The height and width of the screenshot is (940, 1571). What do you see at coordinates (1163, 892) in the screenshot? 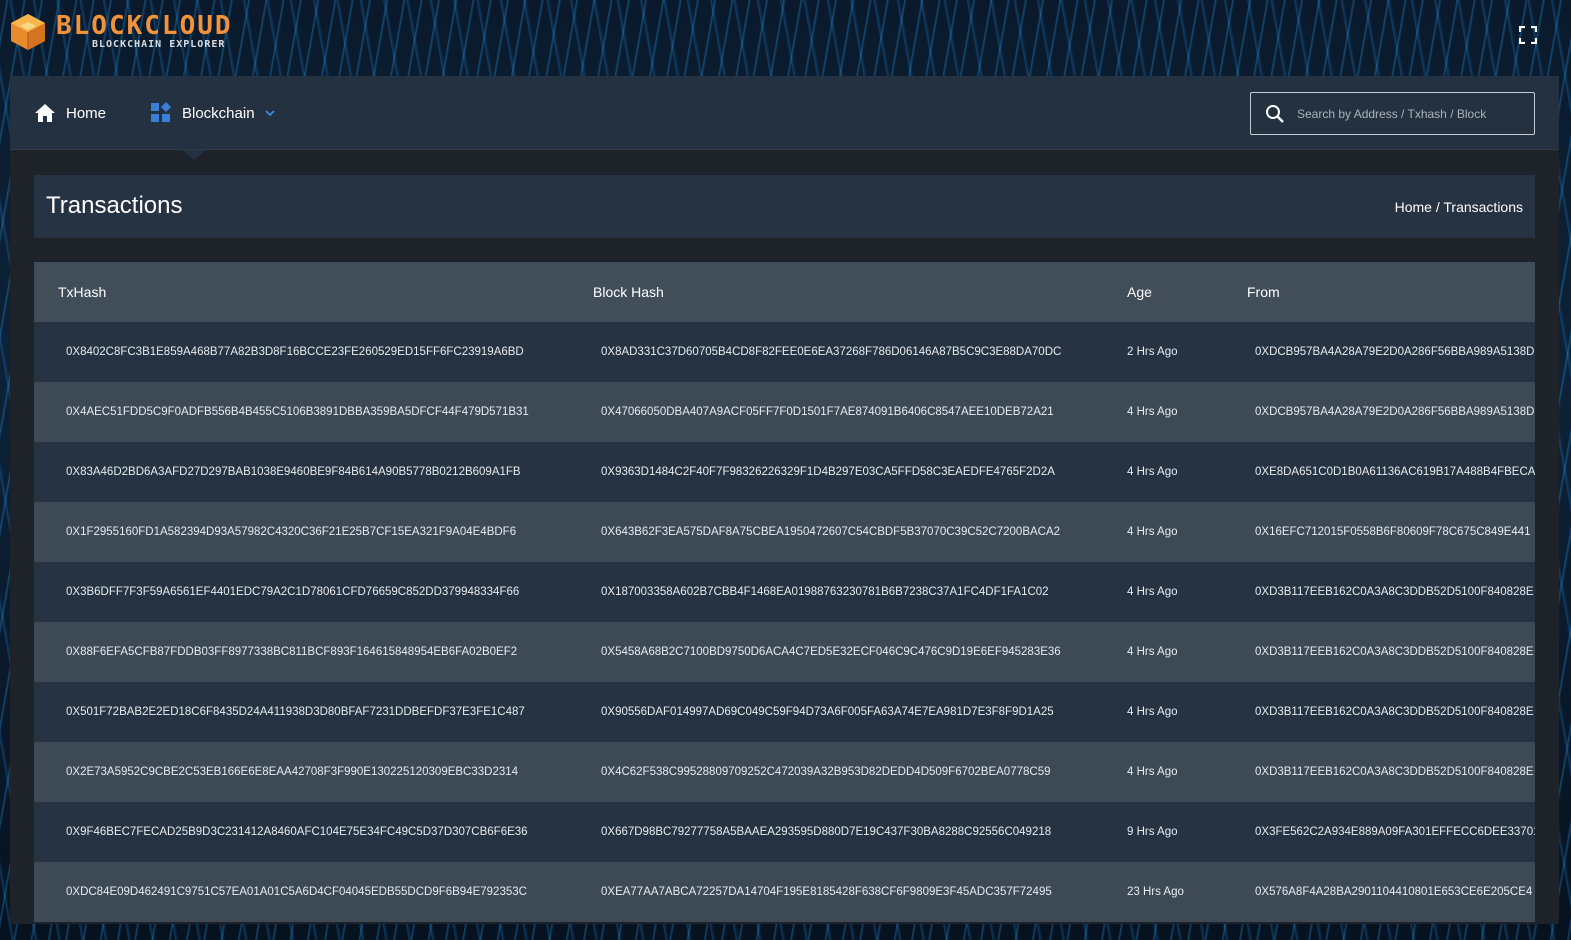
I see `age-cell: 23 Hrs Ago` at bounding box center [1163, 892].